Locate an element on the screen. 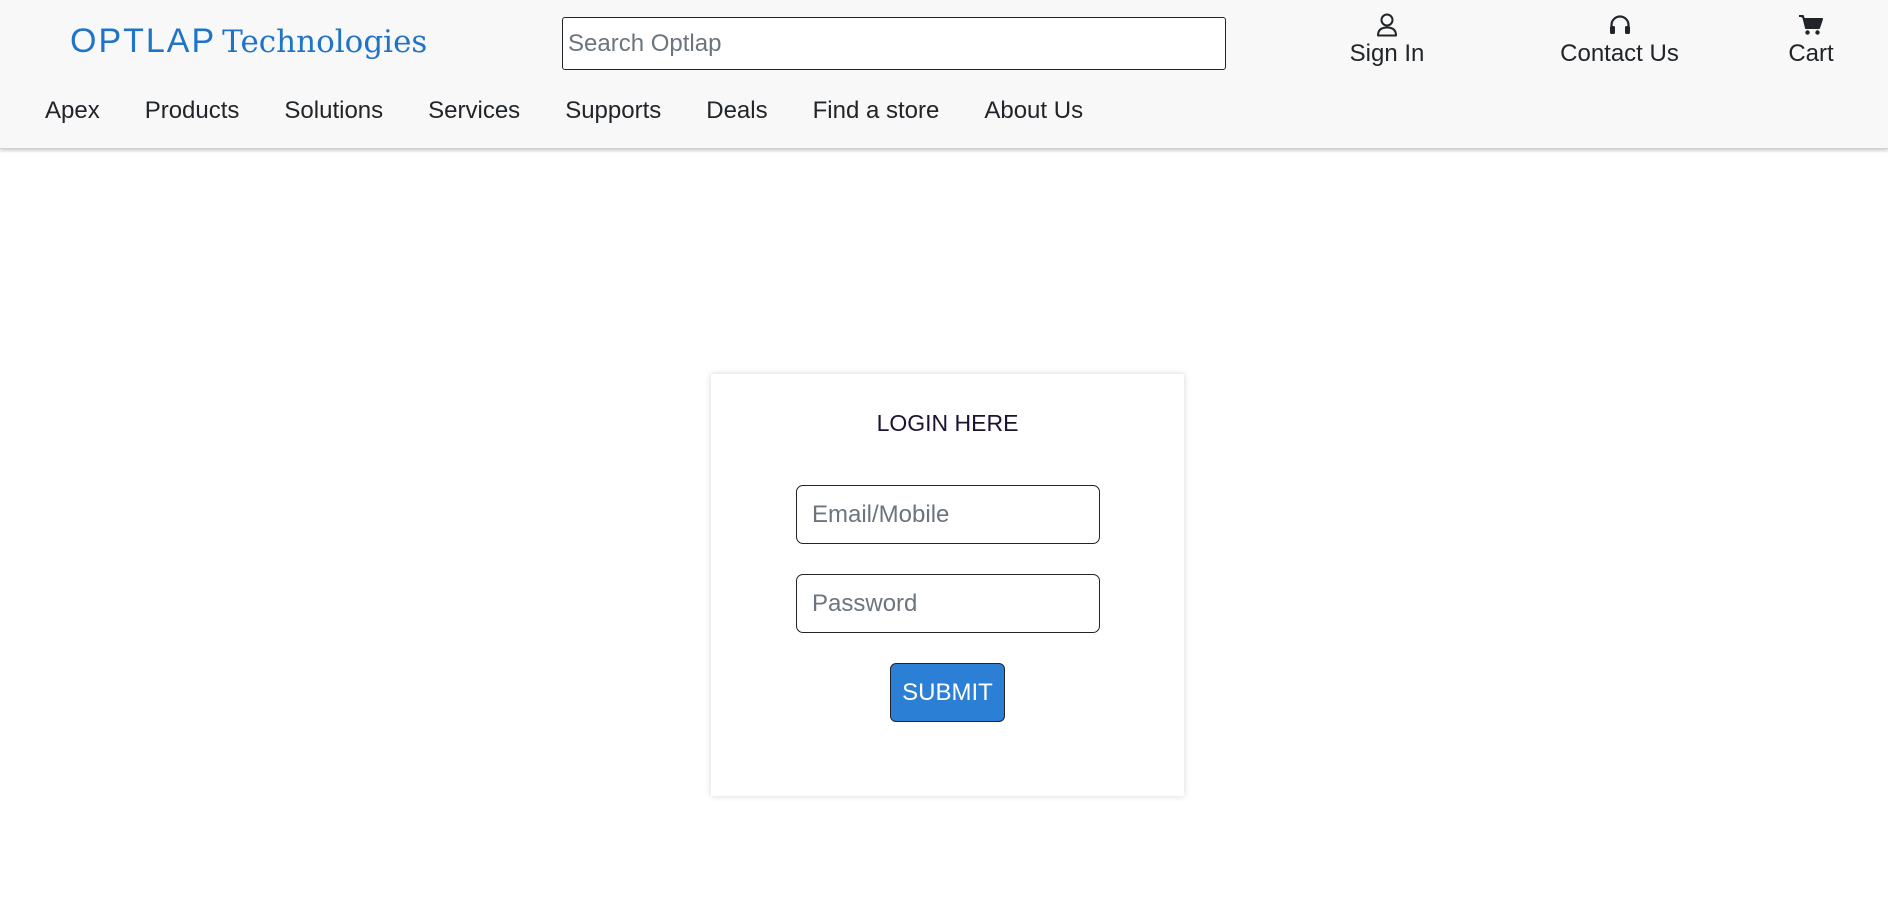  submit-button: SUBMIT is located at coordinates (947, 692).